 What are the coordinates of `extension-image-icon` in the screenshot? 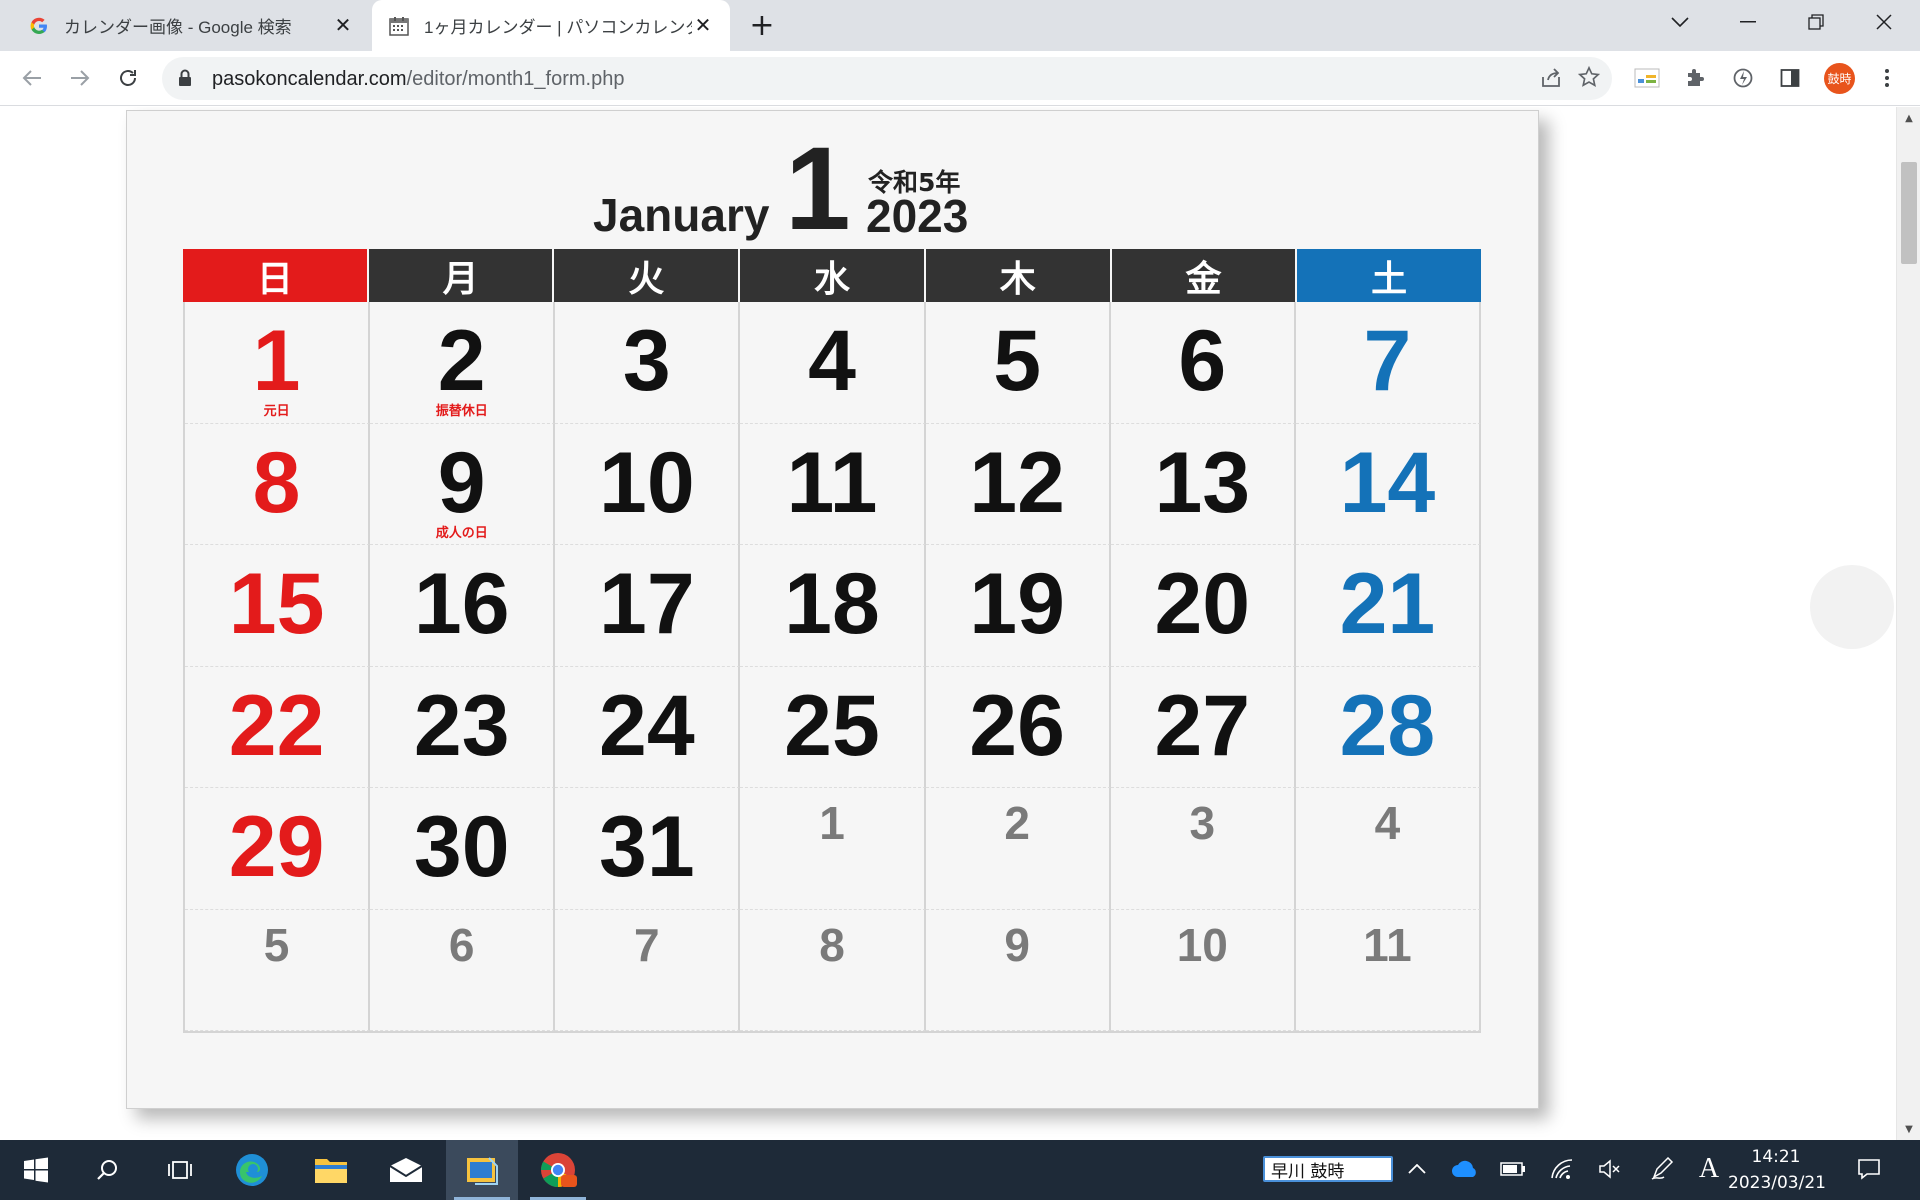 It's located at (1647, 78).